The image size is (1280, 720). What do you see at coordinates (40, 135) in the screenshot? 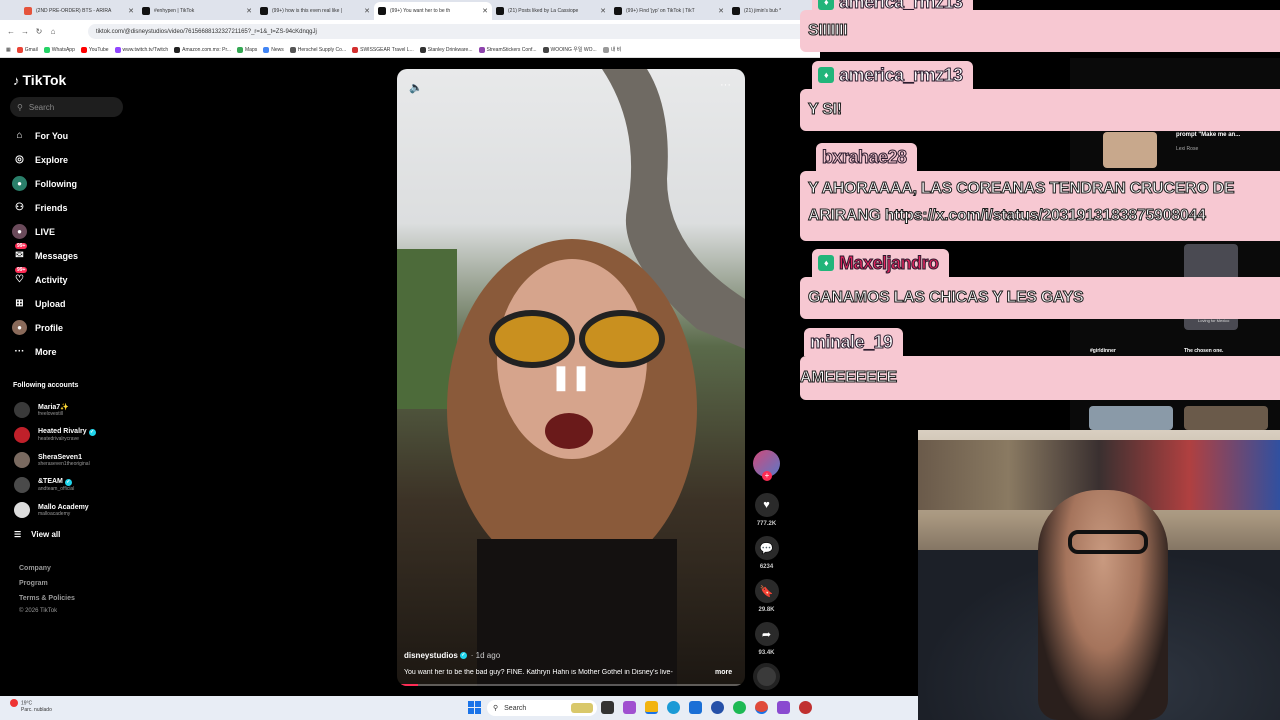
I see `nav-for-you: ⌂ For You` at bounding box center [40, 135].